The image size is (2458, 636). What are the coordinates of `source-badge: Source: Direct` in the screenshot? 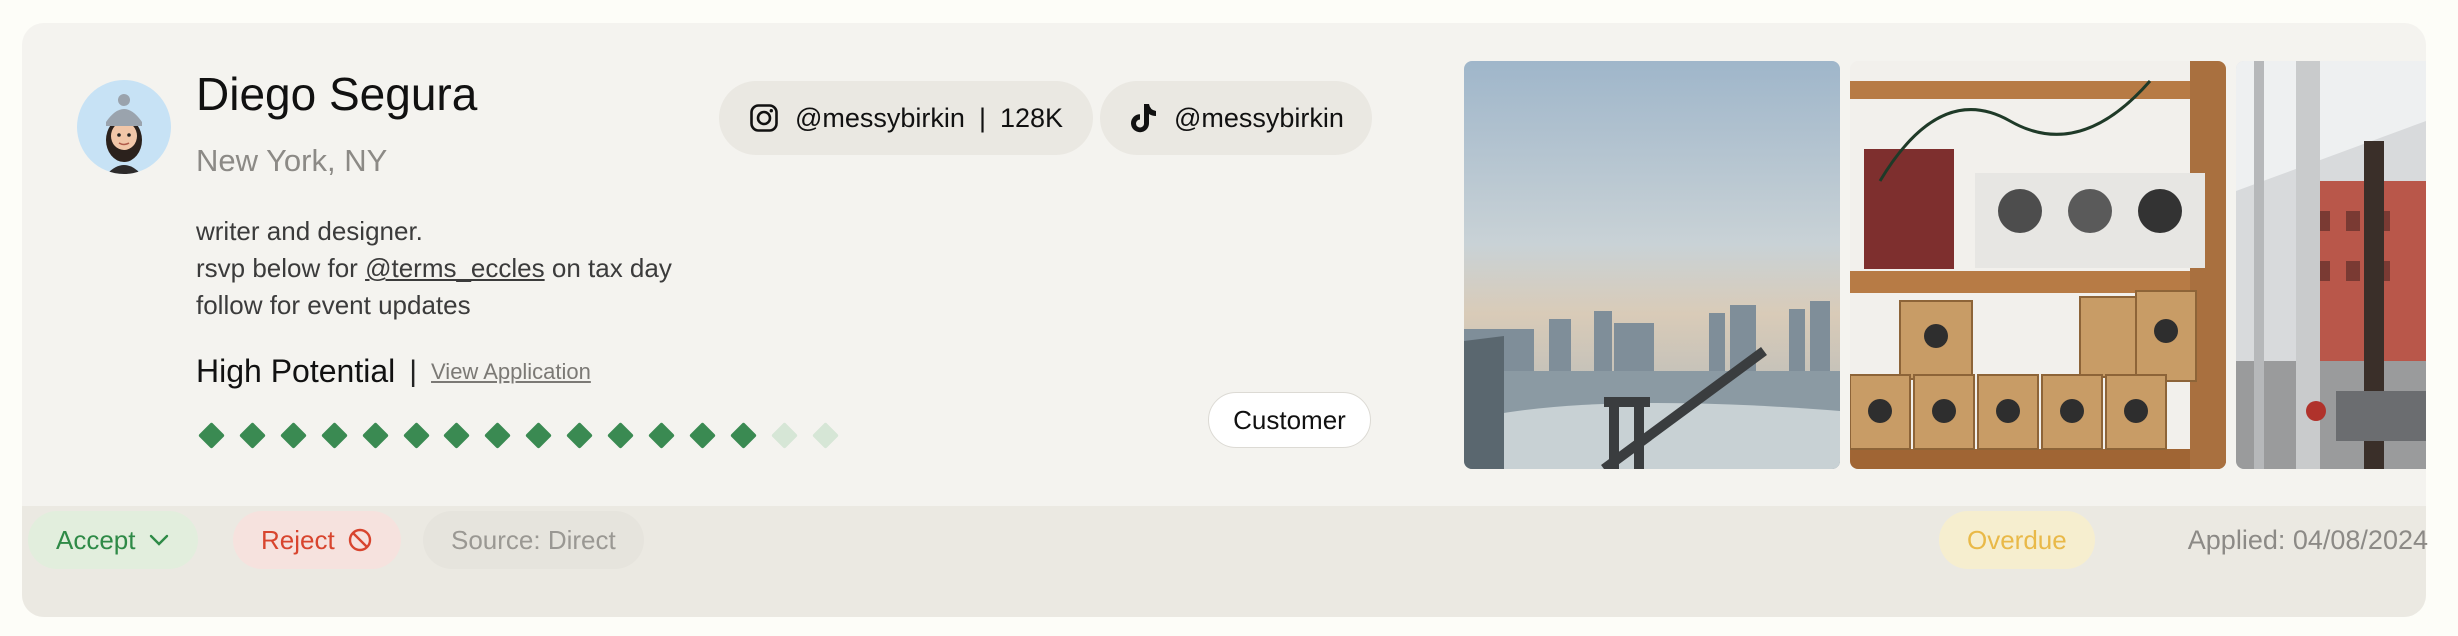 It's located at (533, 540).